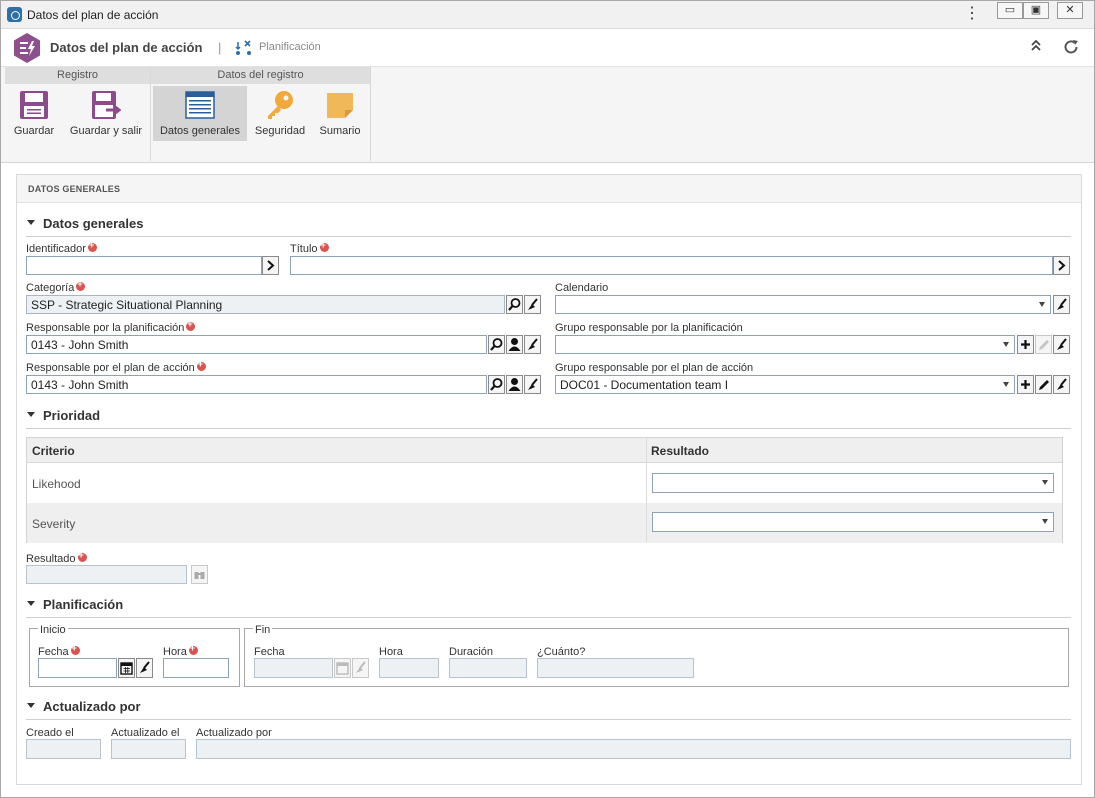  I want to click on result-lookup-button, so click(199, 574).